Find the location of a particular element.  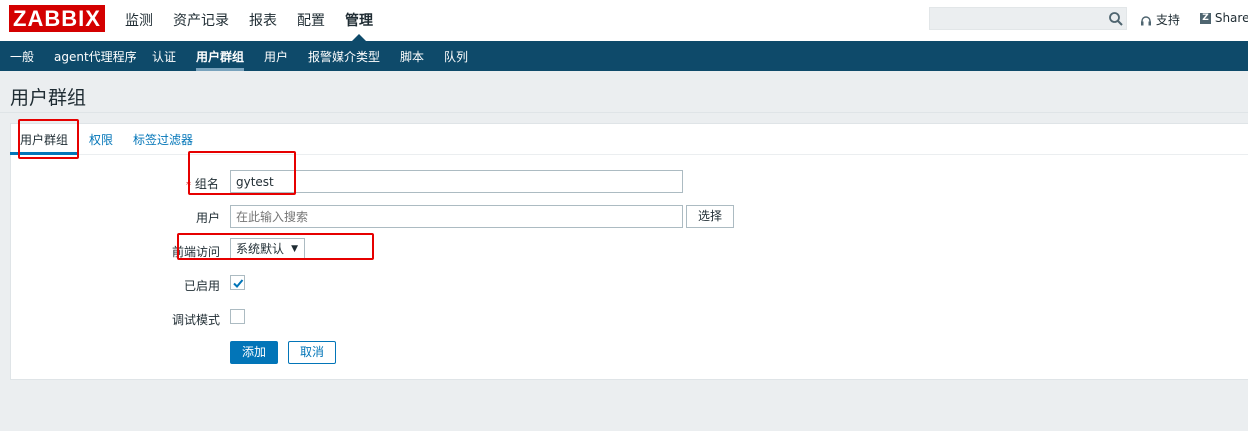

annotation-box-tab is located at coordinates (48, 139).